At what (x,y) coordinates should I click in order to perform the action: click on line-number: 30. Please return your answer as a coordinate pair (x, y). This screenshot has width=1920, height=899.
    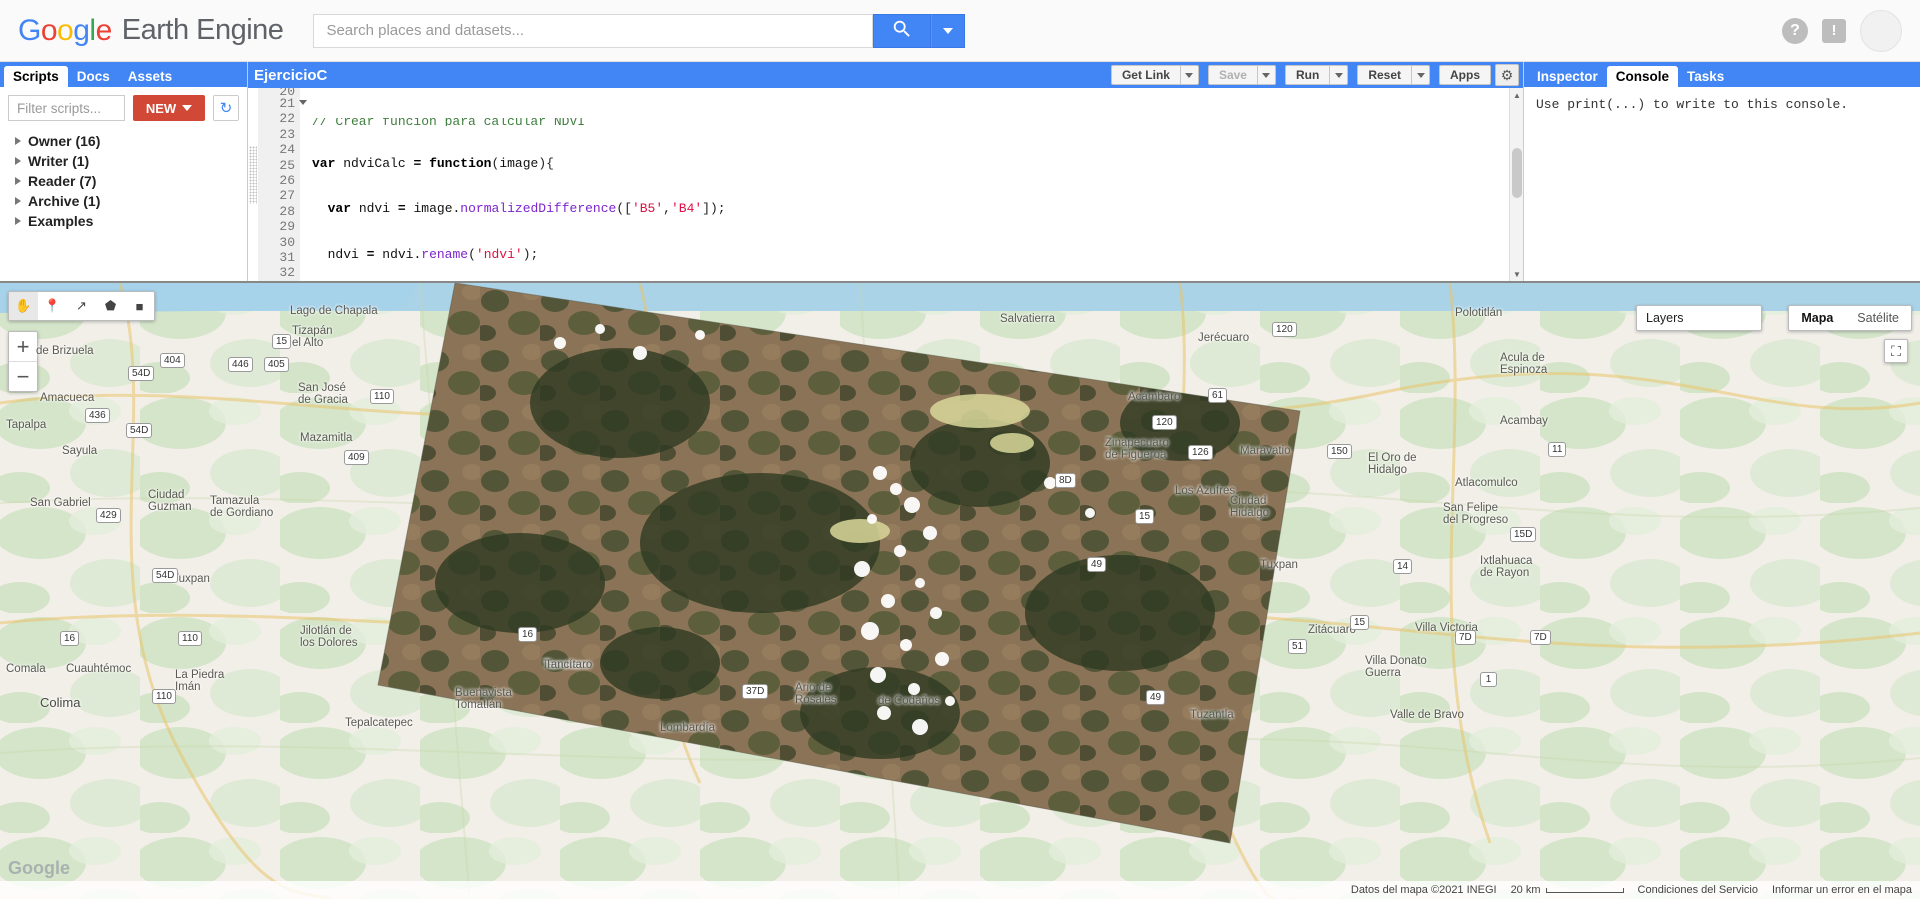
    Looking at the image, I should click on (287, 242).